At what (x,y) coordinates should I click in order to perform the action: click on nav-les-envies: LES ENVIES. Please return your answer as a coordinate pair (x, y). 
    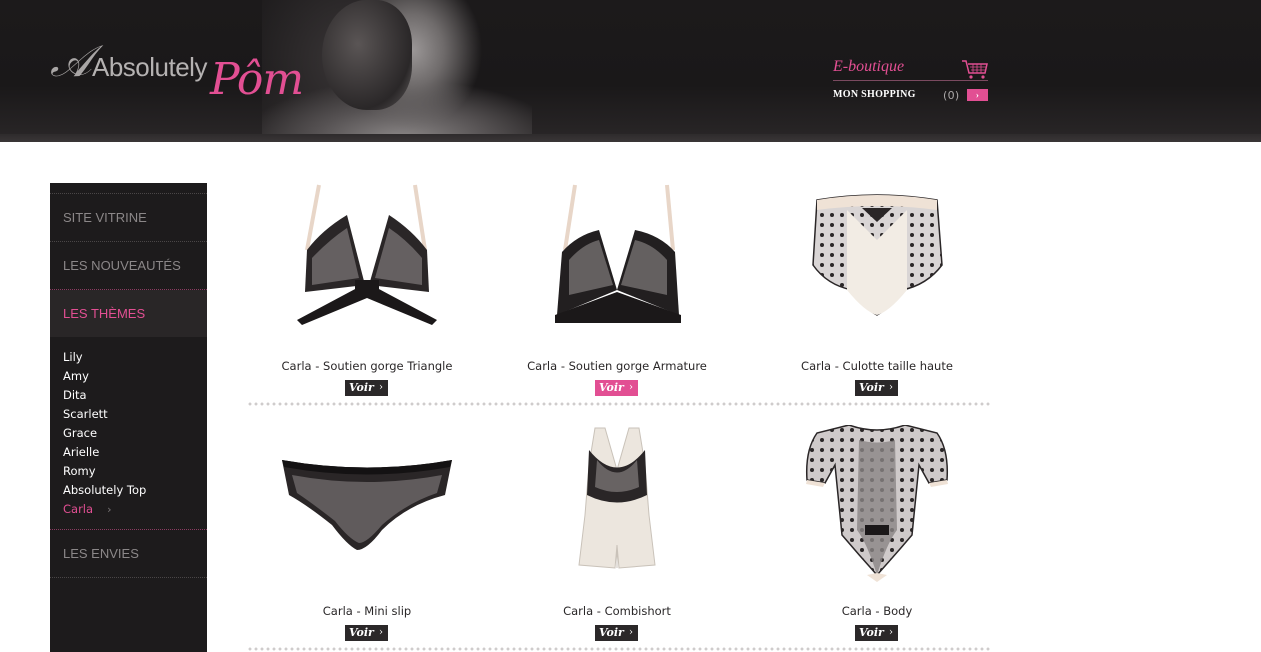
    Looking at the image, I should click on (128, 553).